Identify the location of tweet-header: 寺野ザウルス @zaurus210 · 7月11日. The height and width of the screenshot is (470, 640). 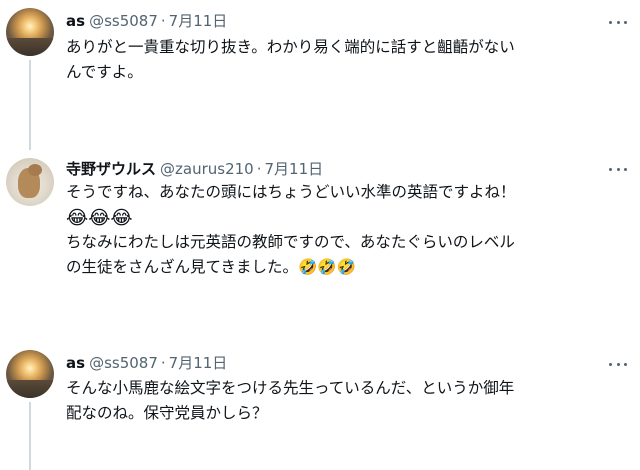
(194, 168).